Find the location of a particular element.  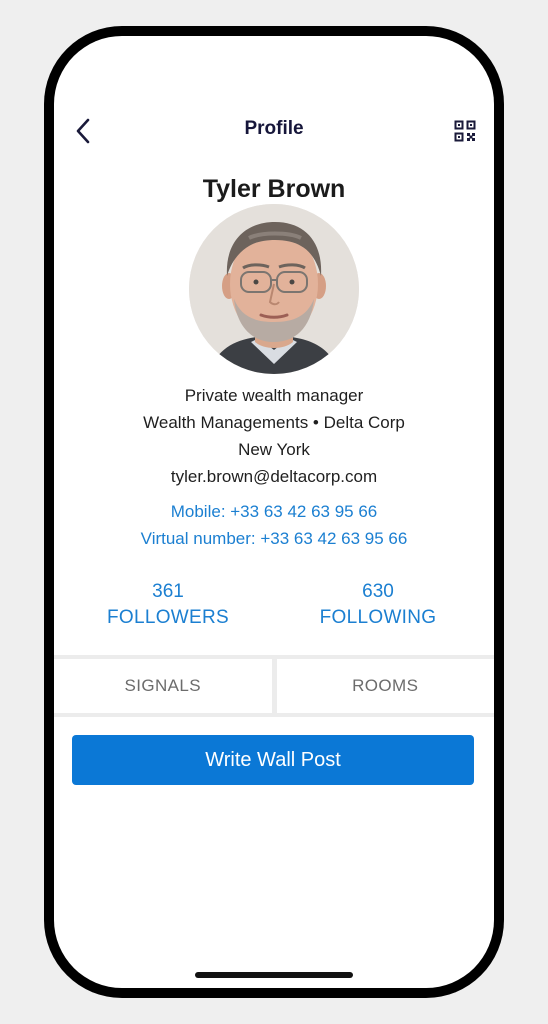

mobile-number-link: Mobile: +33 63 42 63 95 66 is located at coordinates (274, 512).